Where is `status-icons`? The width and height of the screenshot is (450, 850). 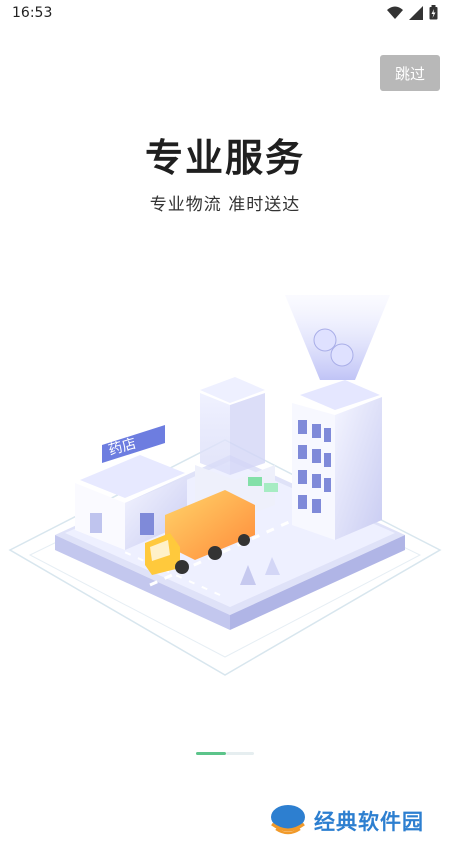 status-icons is located at coordinates (412, 12).